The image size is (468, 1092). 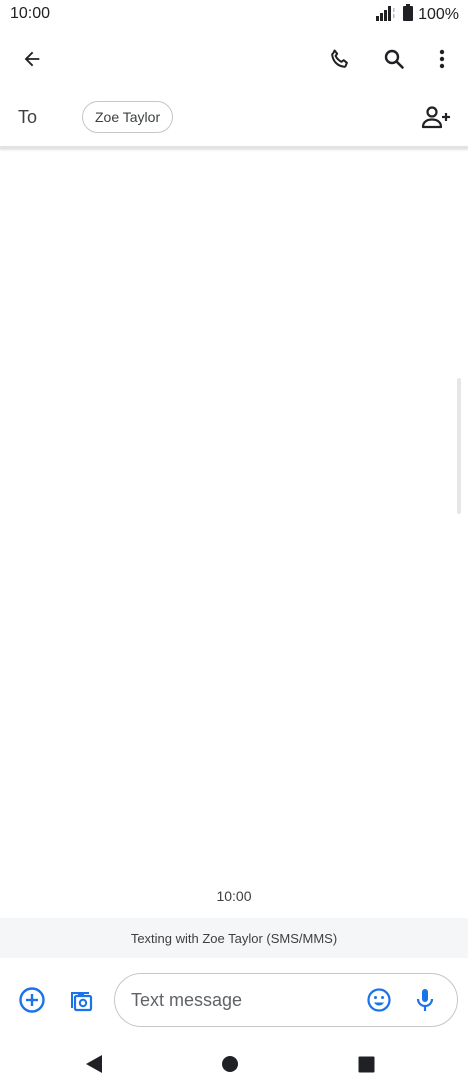 What do you see at coordinates (234, 120) in the screenshot?
I see `recipient-row: To Zoe Taylor` at bounding box center [234, 120].